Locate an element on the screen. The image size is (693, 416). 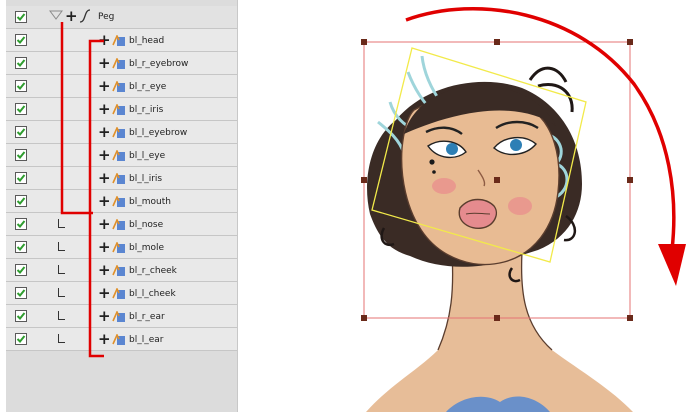
pivot-point is located at coordinates (497, 180).